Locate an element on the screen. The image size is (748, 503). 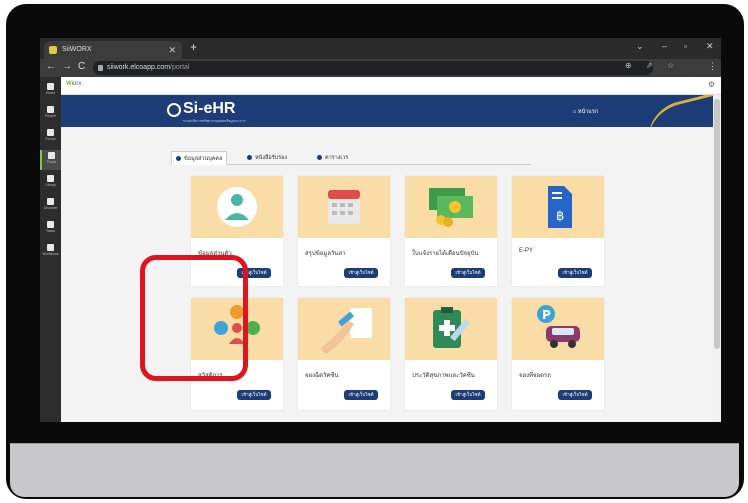
card-art: ฿ is located at coordinates (558, 207).